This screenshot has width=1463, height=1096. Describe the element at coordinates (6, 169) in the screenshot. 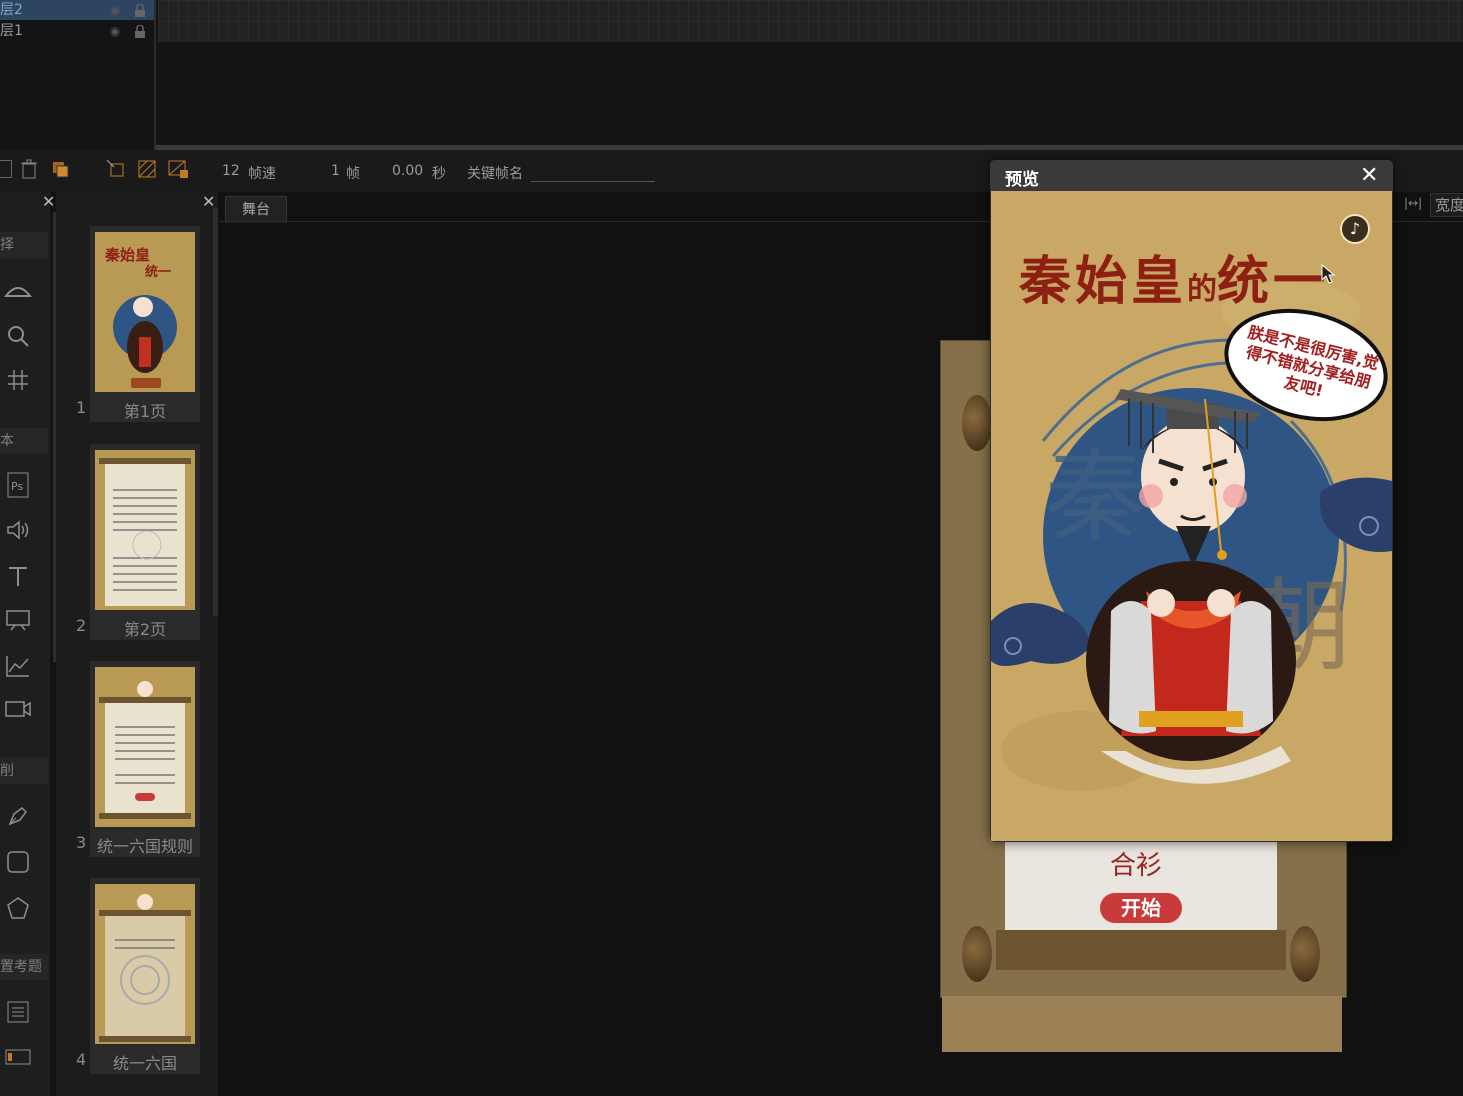

I see `new-layer-icon` at that location.